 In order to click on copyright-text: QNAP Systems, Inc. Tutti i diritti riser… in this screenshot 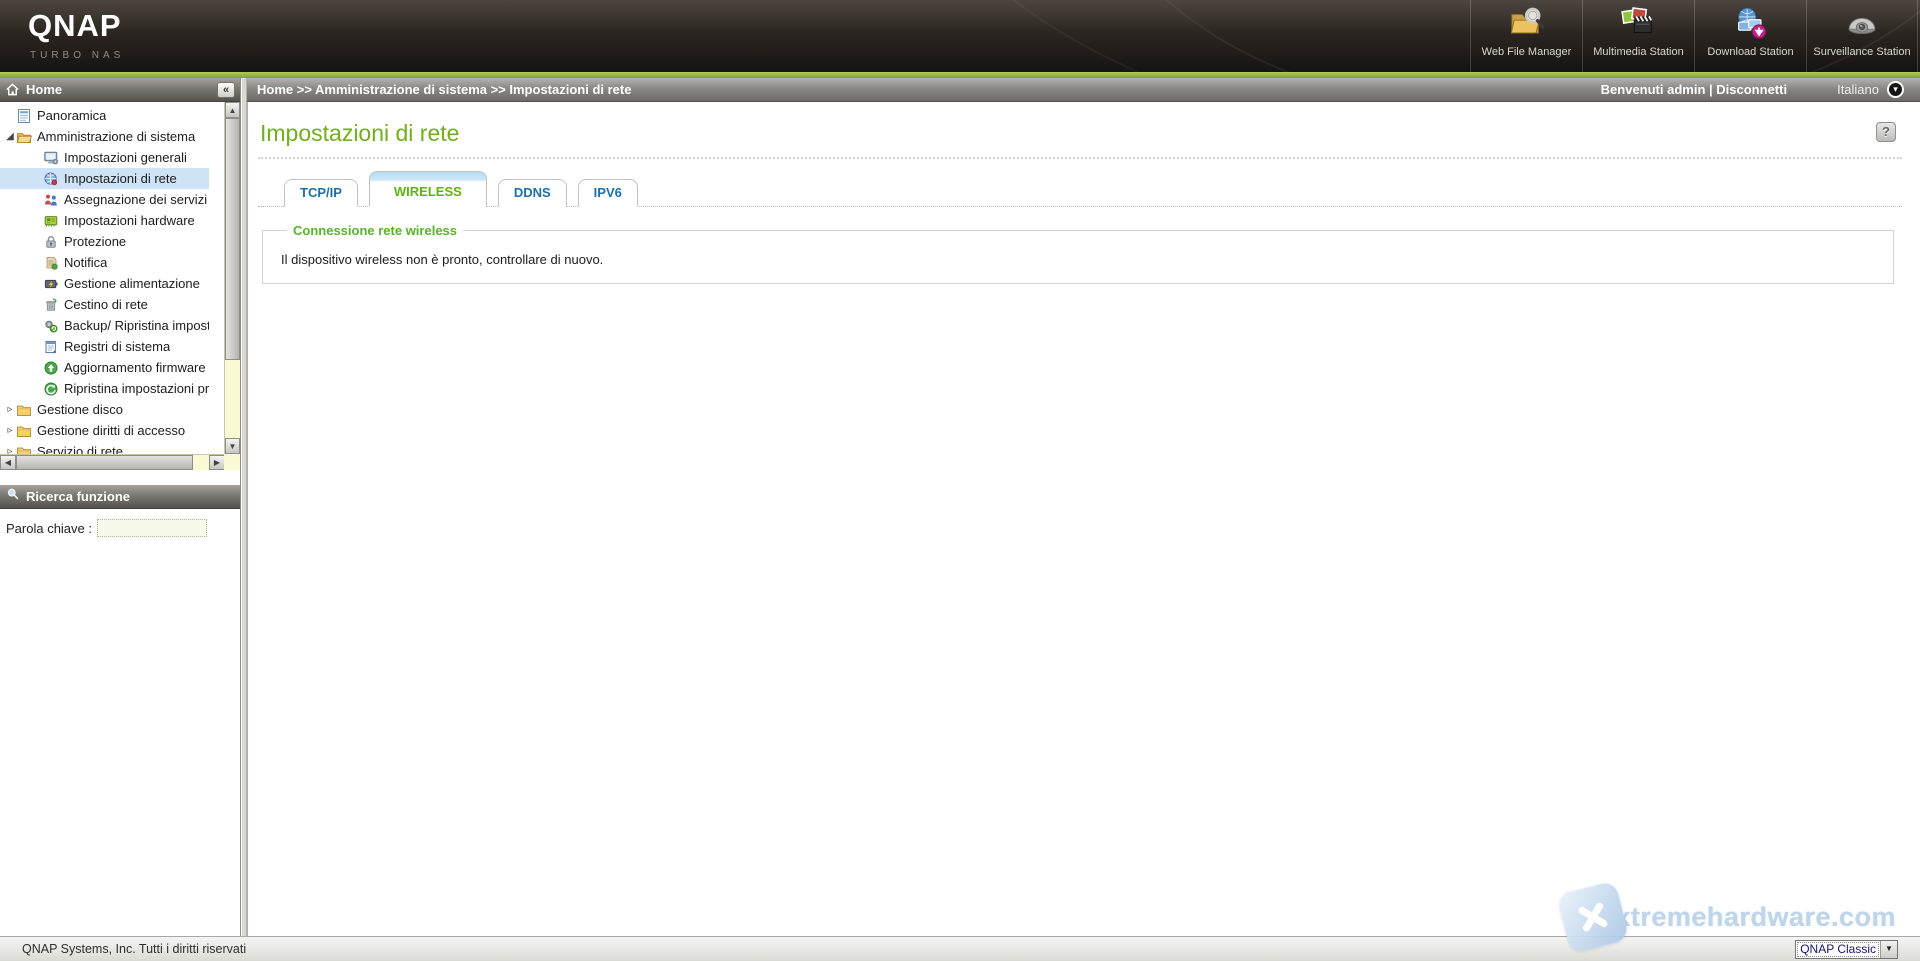, I will do `click(134, 949)`.